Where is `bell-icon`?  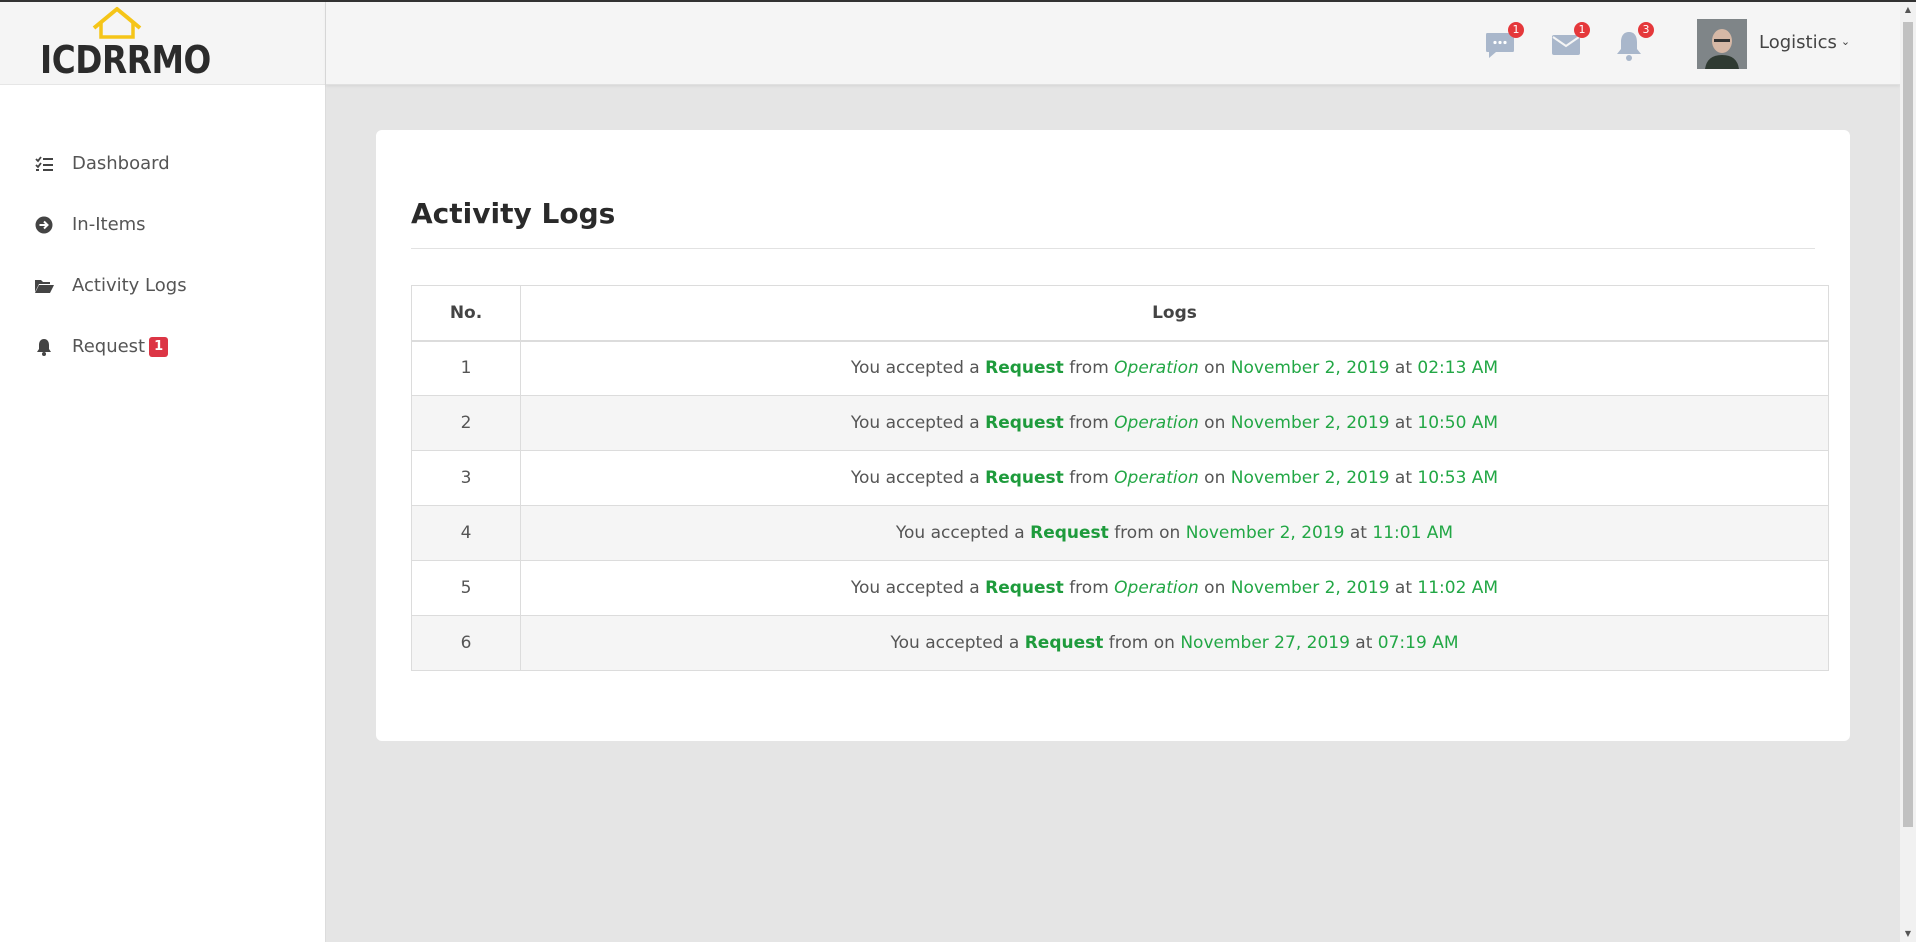
bell-icon is located at coordinates (44, 347).